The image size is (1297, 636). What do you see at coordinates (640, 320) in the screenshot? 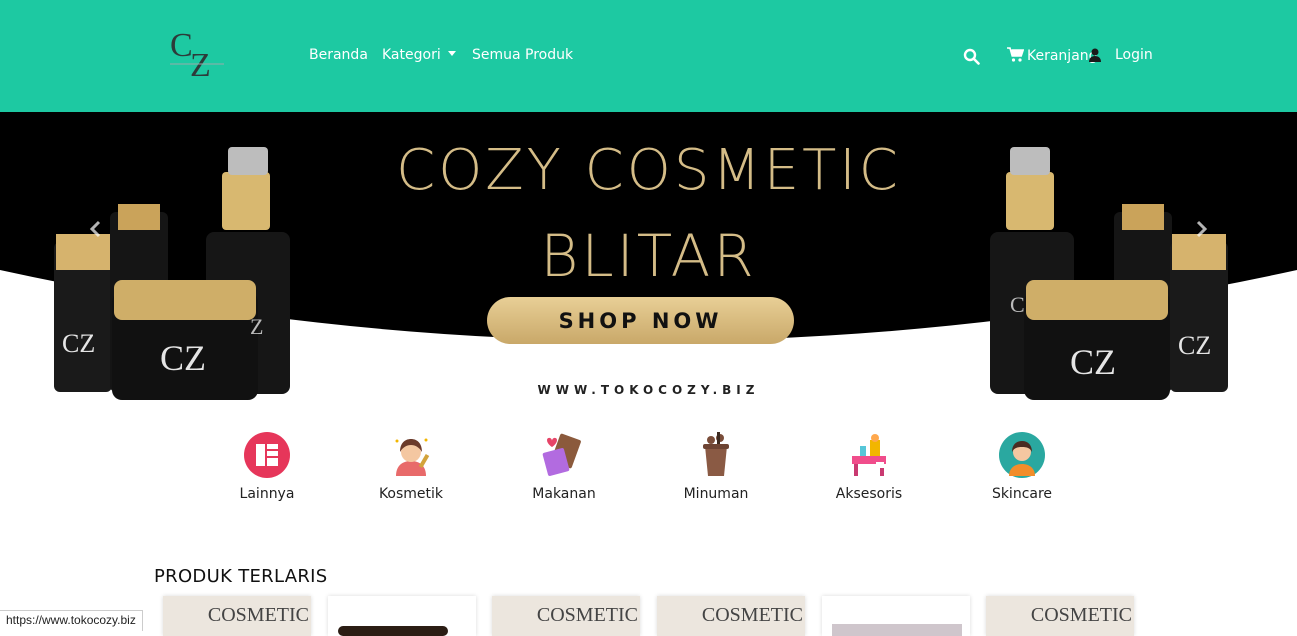
I see `shop-now-button: SHOP NOW` at bounding box center [640, 320].